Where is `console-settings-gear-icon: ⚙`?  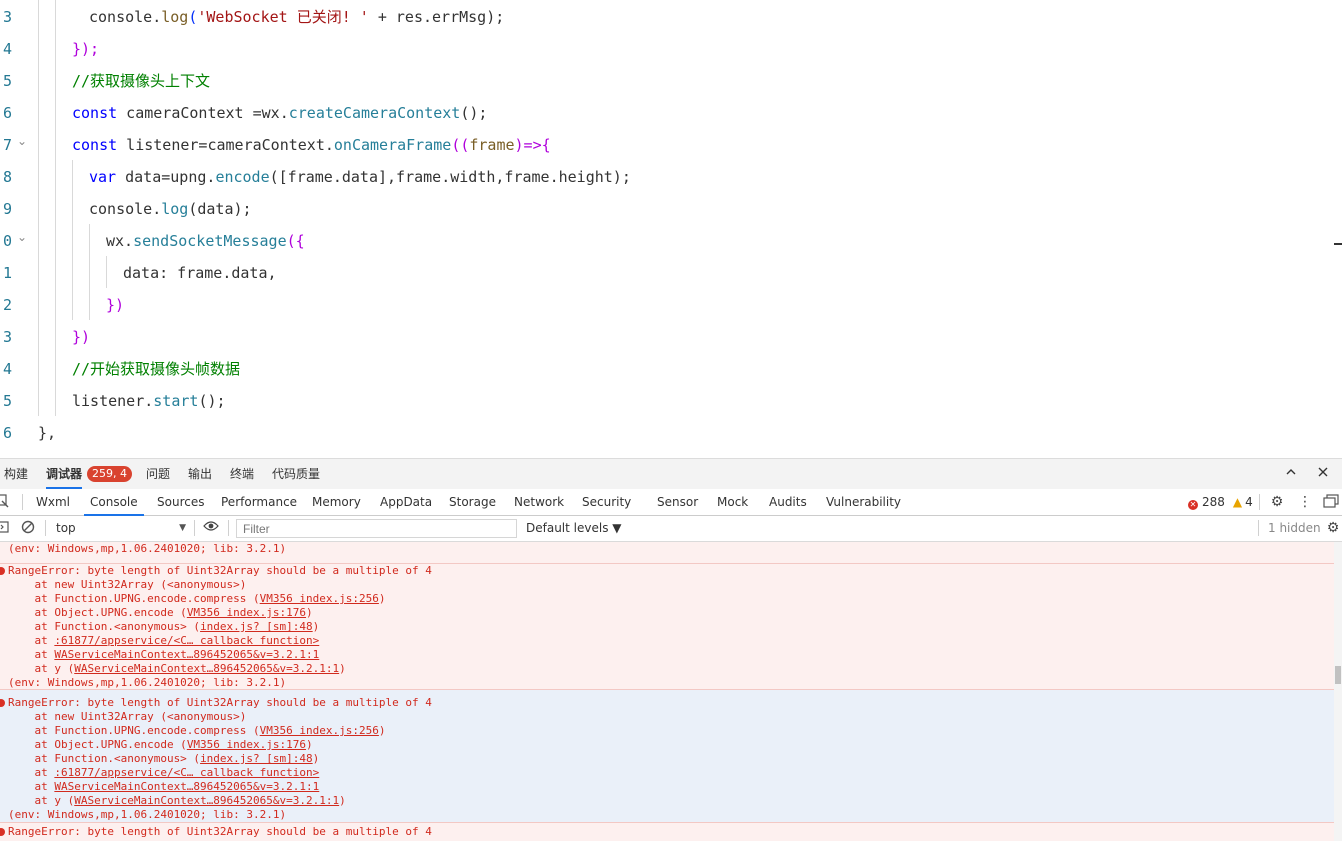 console-settings-gear-icon: ⚙ is located at coordinates (1333, 528).